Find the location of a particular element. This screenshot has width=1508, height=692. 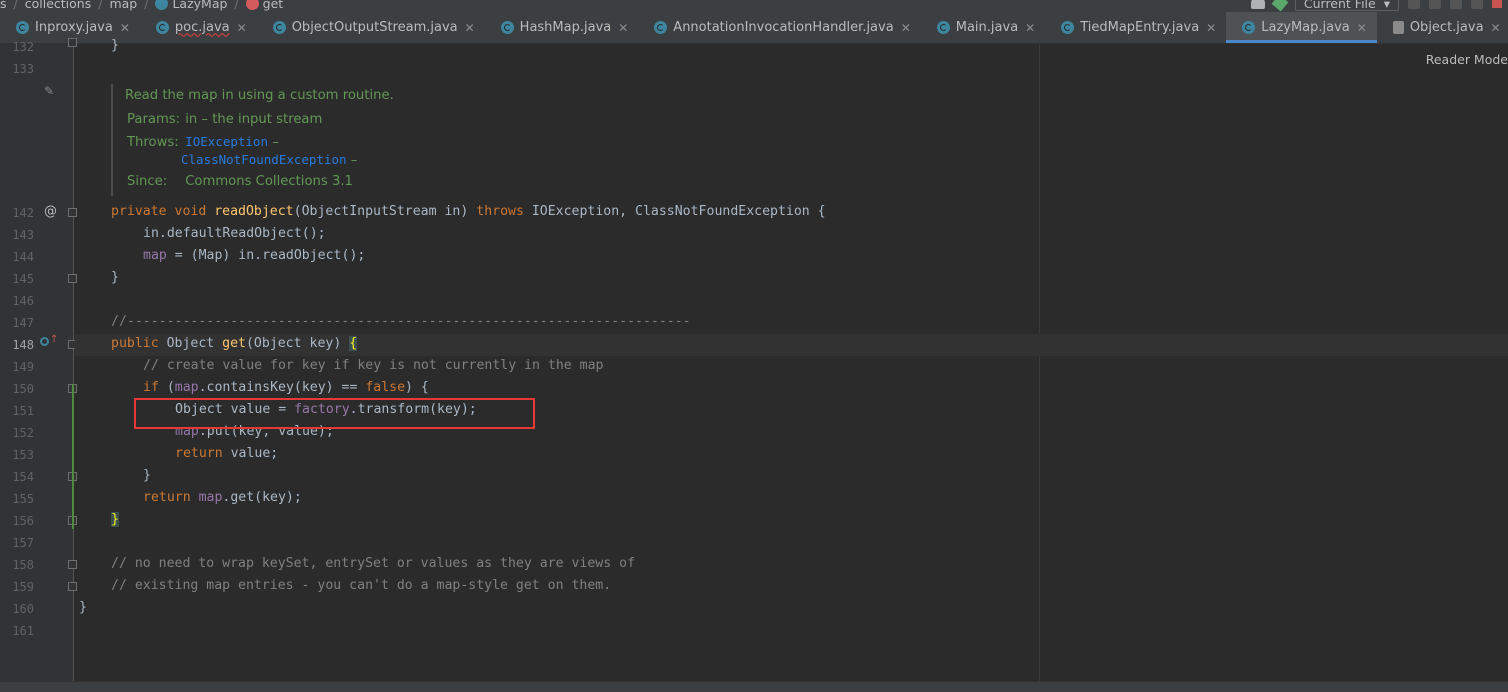

code-method-name: readObject is located at coordinates (254, 211).